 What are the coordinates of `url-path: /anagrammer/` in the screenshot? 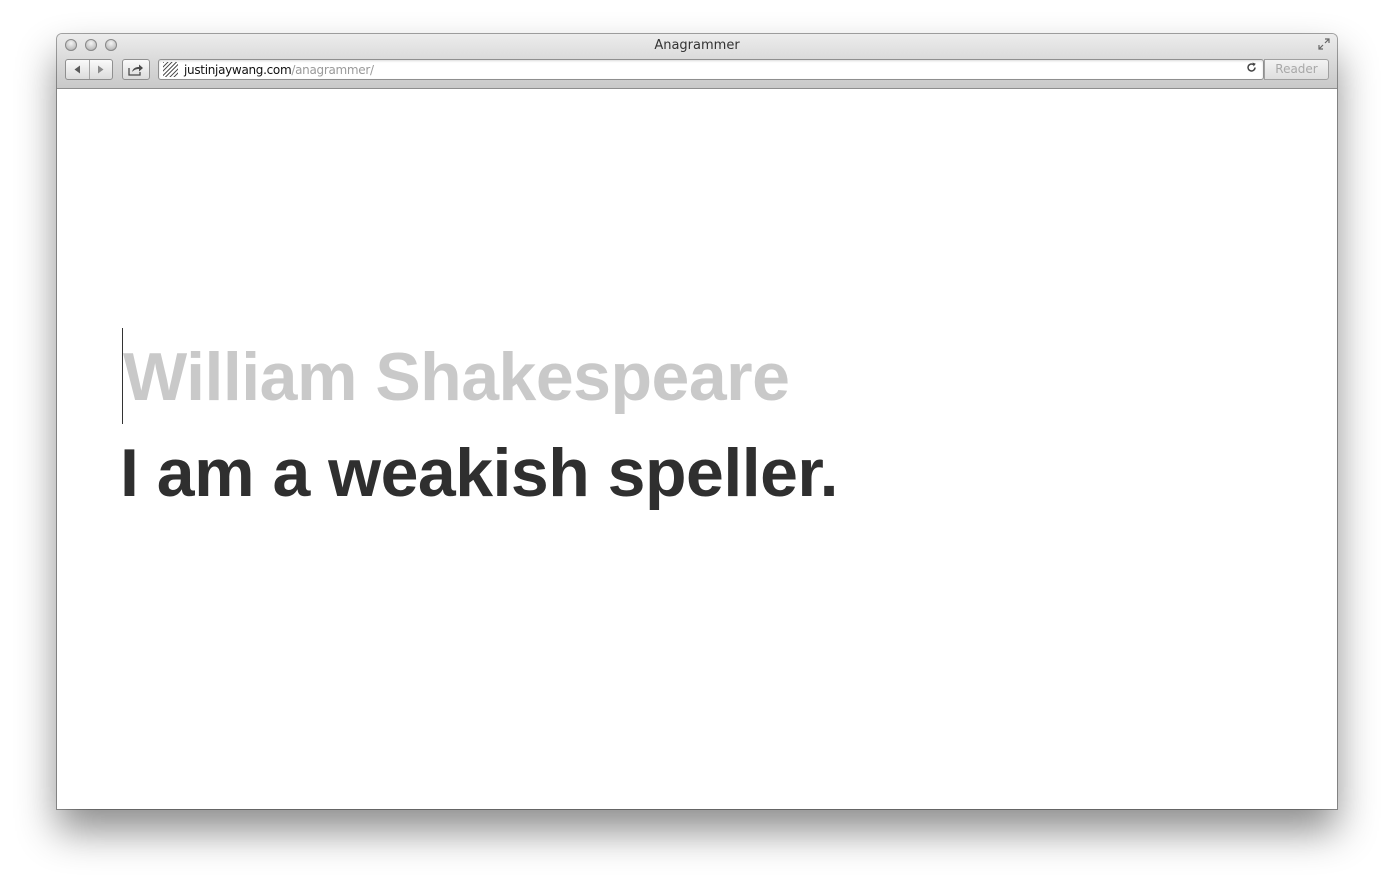 It's located at (332, 70).